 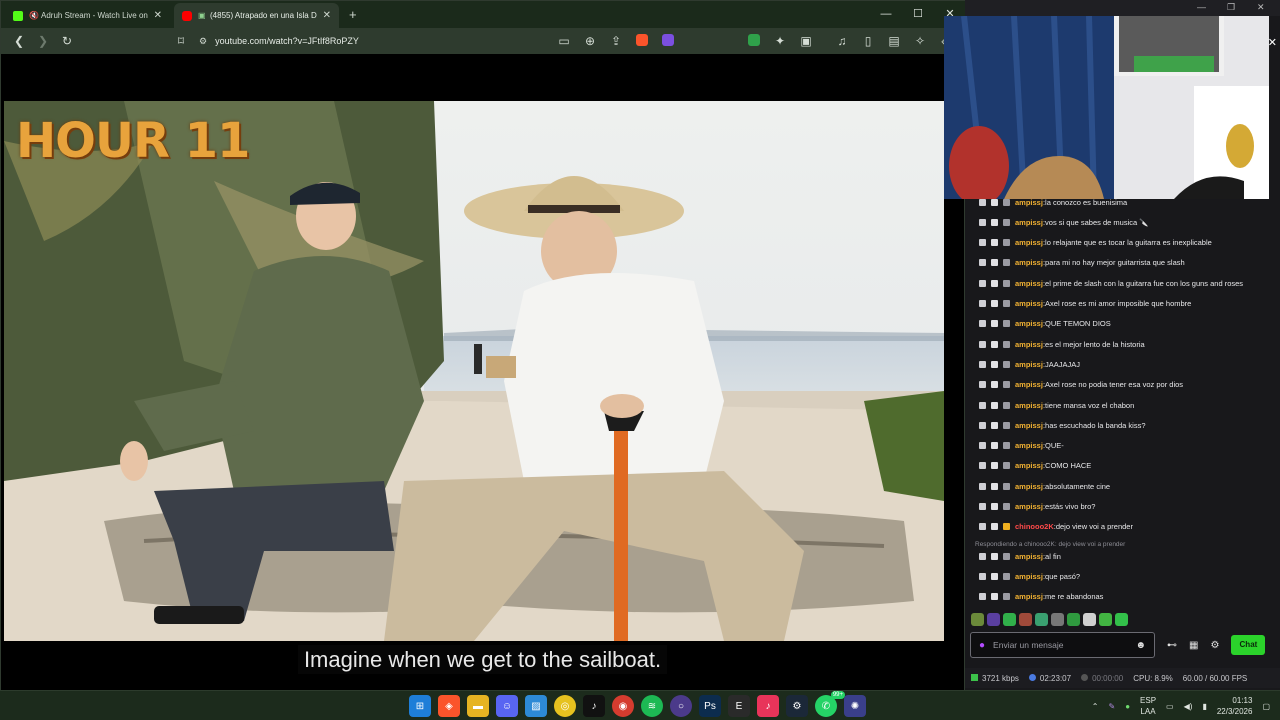 I want to click on battery-icon: ▮, so click(x=1204, y=706).